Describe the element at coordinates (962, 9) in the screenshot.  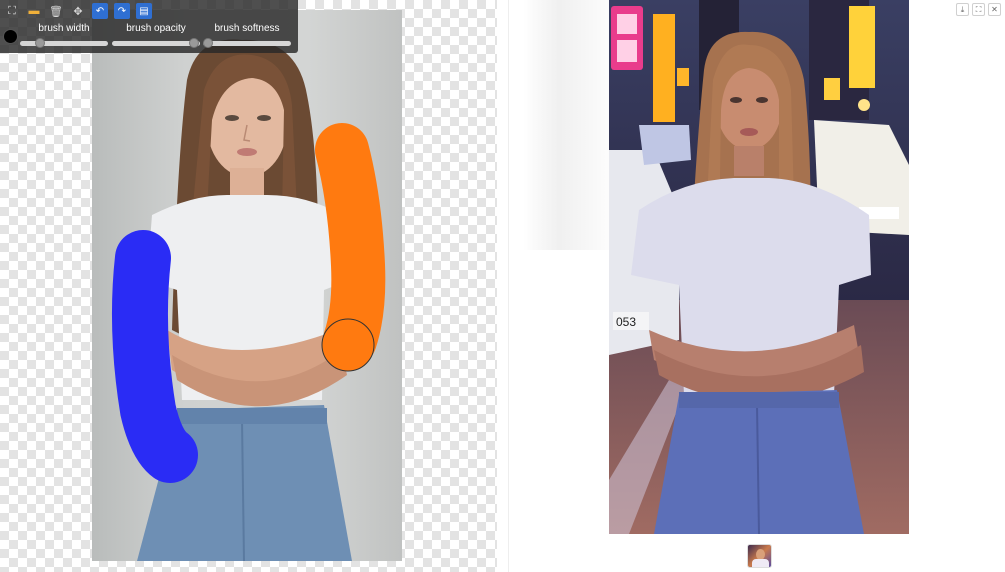
I see `download-icon: ⤓` at that location.